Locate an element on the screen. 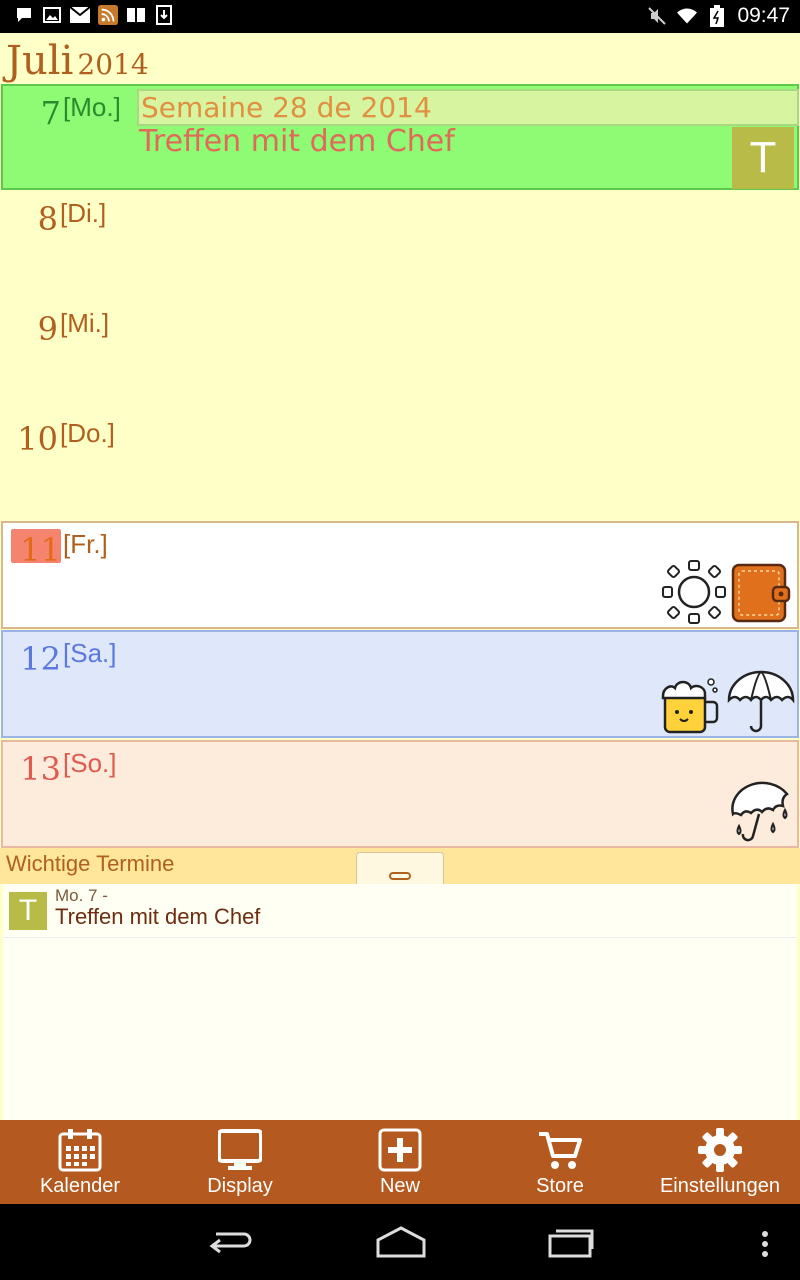 Image resolution: width=800 pixels, height=1280 pixels. wallet-icon is located at coordinates (761, 593).